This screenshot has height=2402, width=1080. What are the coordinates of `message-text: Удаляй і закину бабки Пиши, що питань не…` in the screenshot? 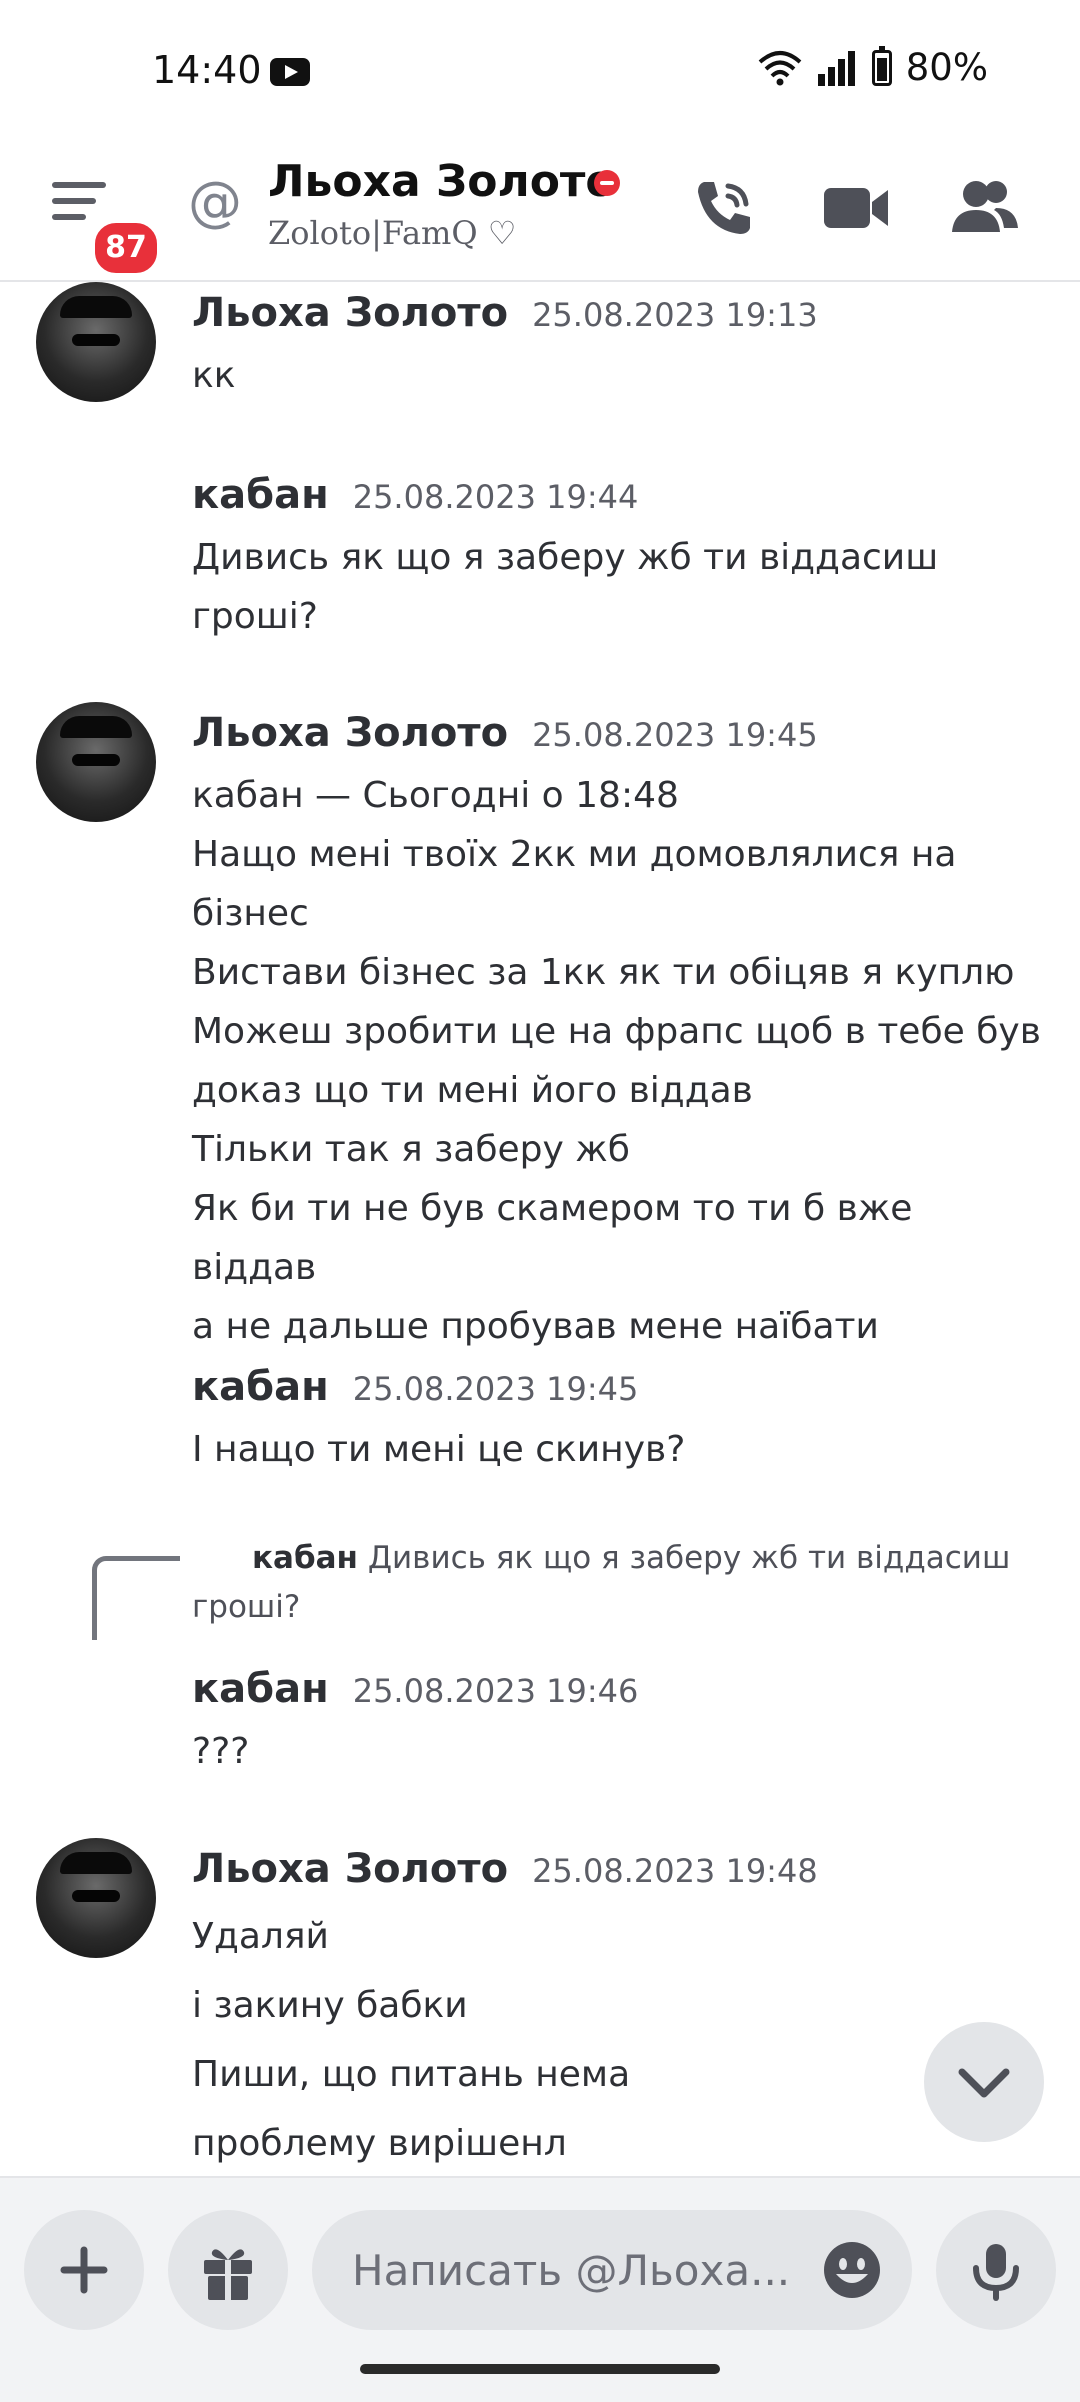 It's located at (411, 2040).